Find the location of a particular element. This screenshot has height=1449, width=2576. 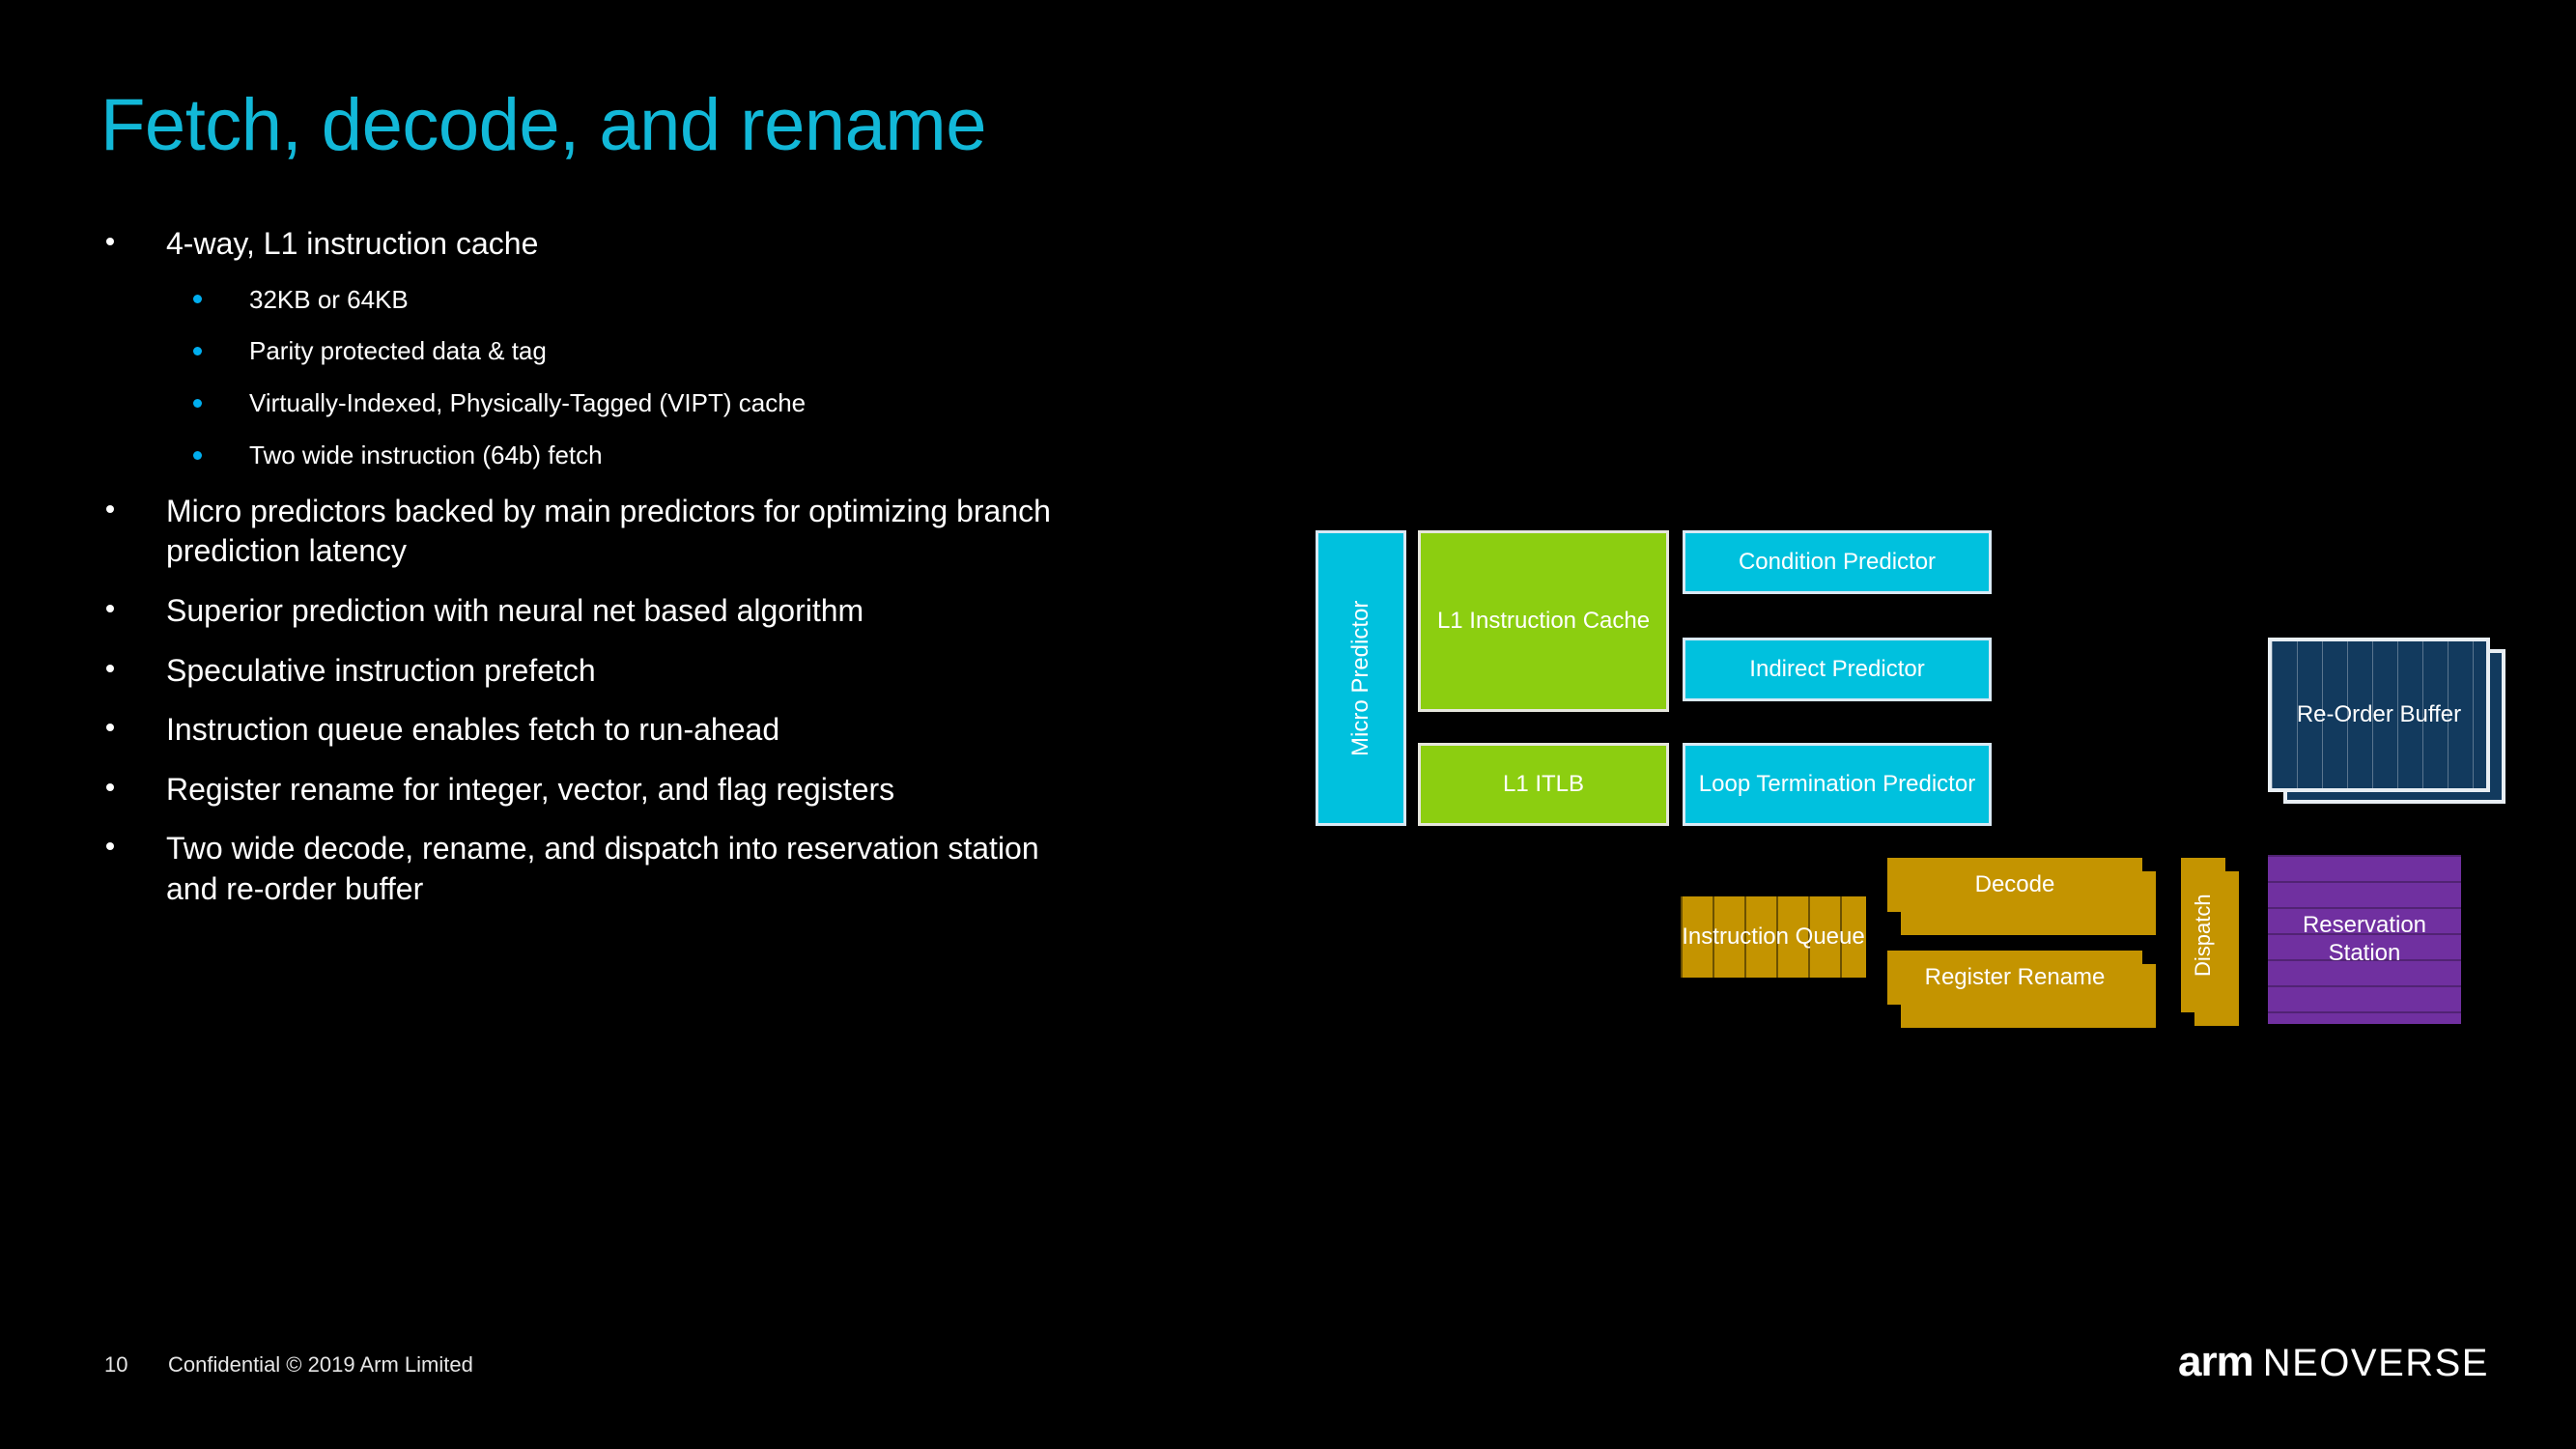

block-instruction-queue: Instruction Queue is located at coordinates (1773, 937).